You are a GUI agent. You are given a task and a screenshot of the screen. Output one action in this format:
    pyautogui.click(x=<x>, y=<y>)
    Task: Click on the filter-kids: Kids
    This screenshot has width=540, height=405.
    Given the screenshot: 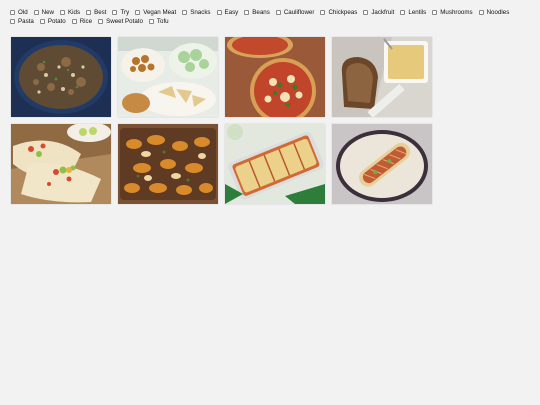 What is the action you would take?
    pyautogui.click(x=70, y=12)
    